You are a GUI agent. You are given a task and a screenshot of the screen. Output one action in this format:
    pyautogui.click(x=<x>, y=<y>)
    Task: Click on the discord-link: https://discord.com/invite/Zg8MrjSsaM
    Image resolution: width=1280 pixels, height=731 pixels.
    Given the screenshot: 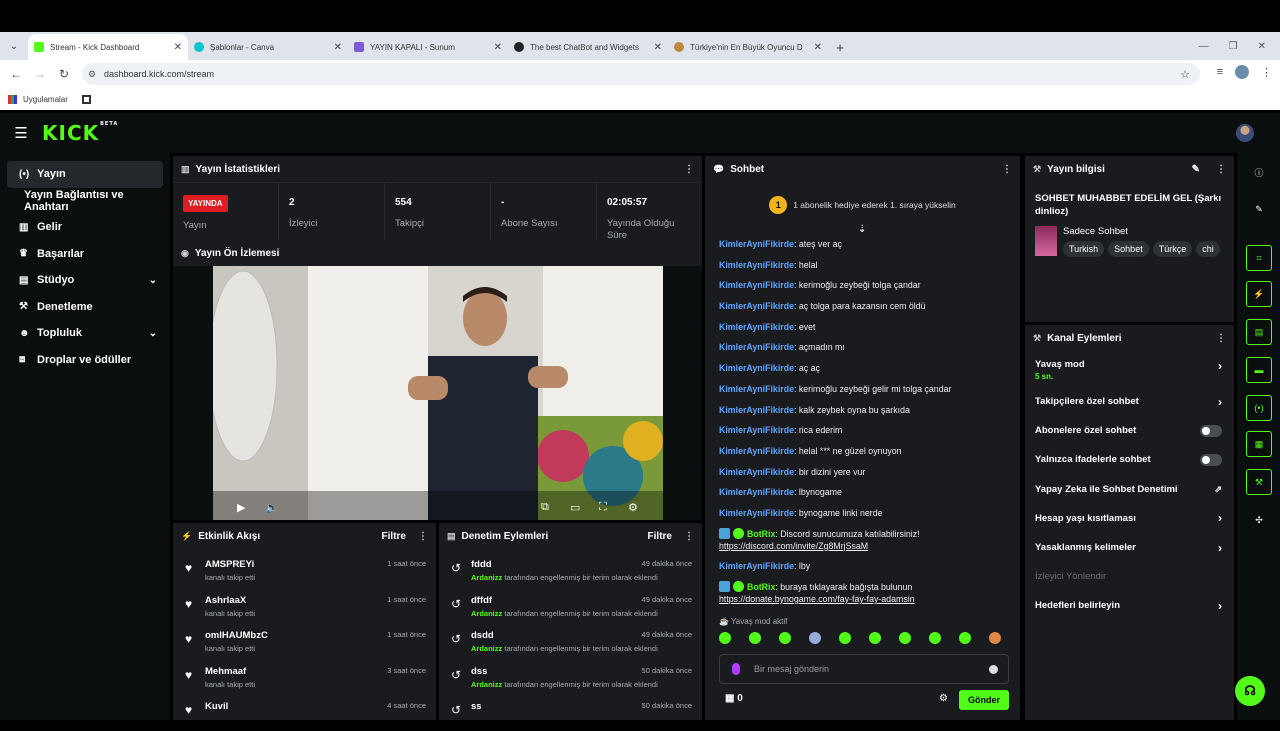 What is the action you would take?
    pyautogui.click(x=793, y=546)
    